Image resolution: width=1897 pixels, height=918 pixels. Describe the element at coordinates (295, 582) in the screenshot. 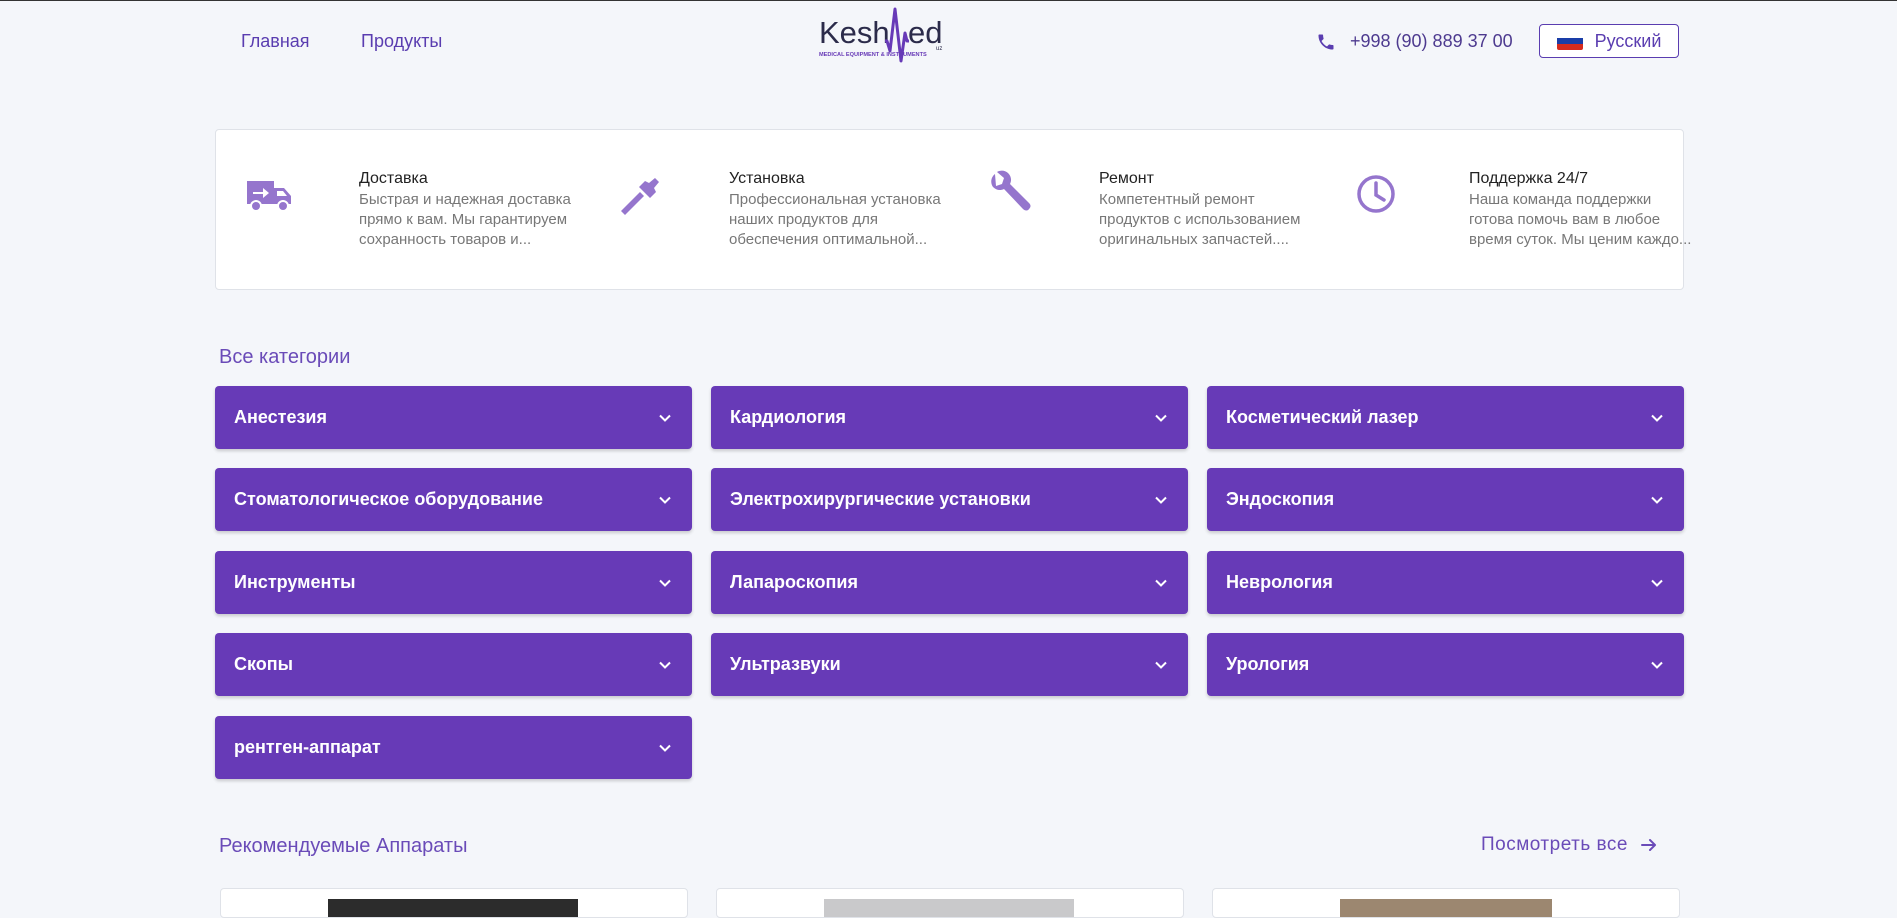

I see `category-label: Инструменты` at that location.